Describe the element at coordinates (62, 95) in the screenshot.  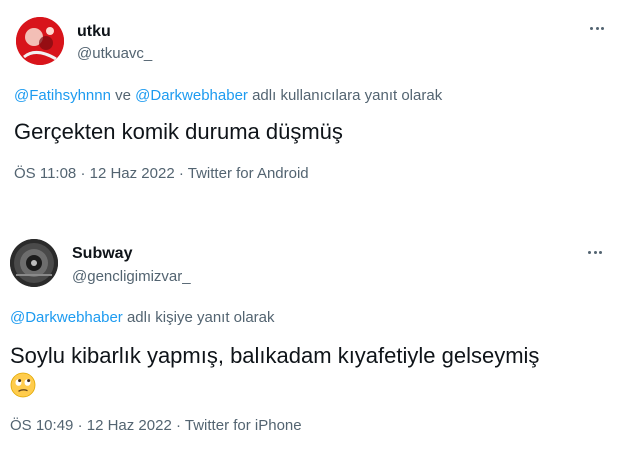
I see `mention-link: @Fatihsyhnnn` at that location.